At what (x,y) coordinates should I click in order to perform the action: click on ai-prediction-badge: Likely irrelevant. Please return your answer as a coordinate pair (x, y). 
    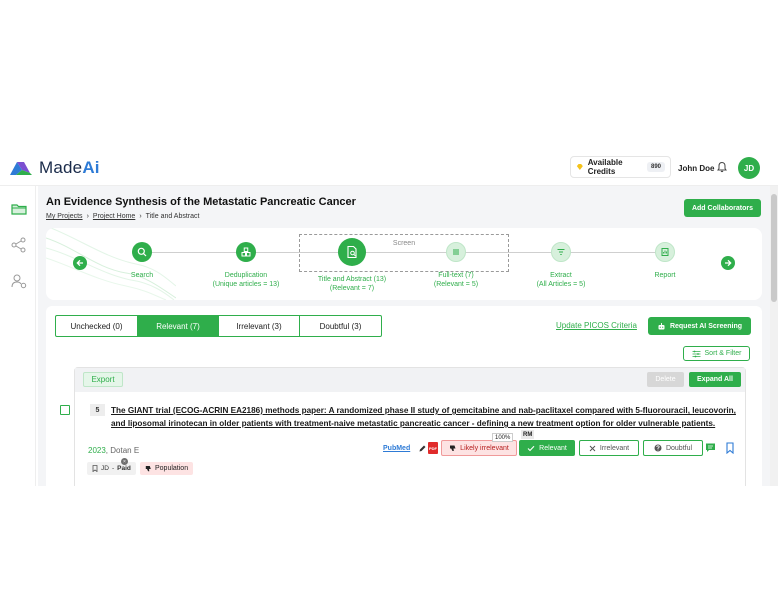
    Looking at the image, I should click on (479, 448).